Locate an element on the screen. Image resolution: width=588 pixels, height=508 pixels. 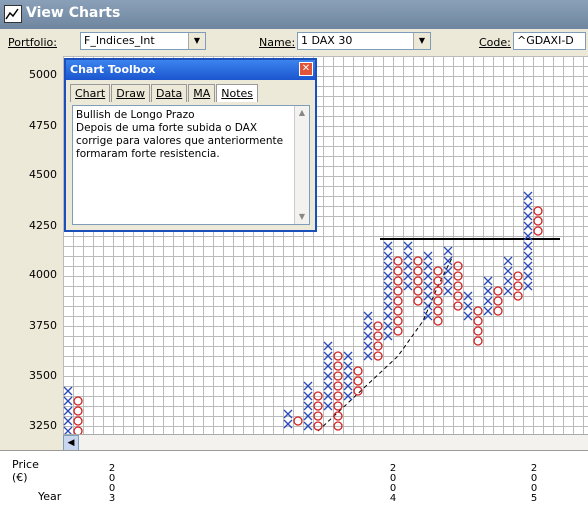
y-tick: 3750 is located at coordinates (43, 325).